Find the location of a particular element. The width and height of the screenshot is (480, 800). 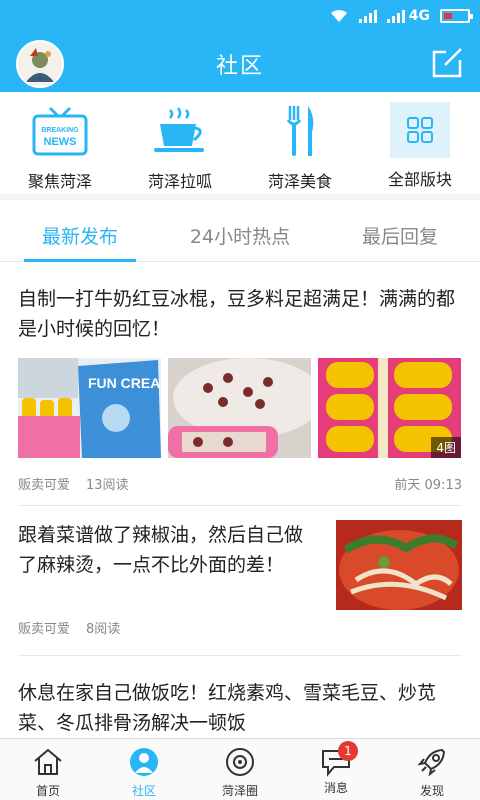

post-time: 前天 09:13 is located at coordinates (428, 485).